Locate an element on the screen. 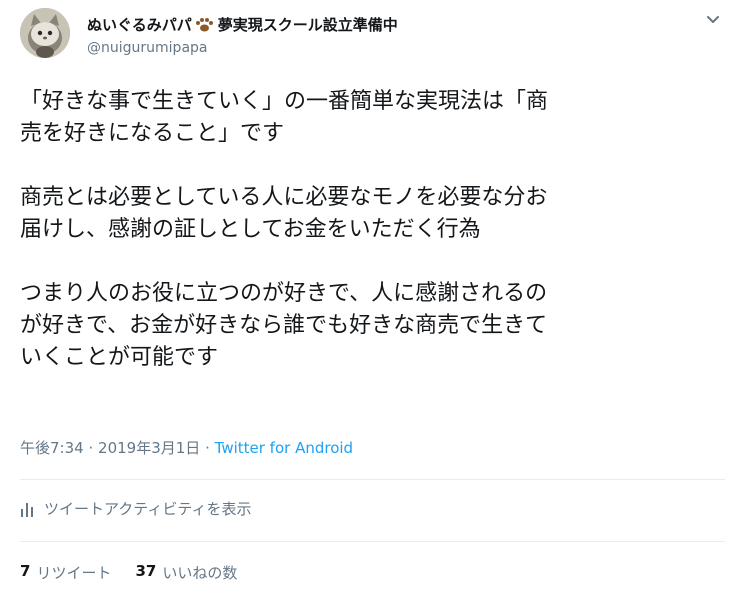  tweet-line: つまり人のお役に立つのが好きで、人に感謝されるの is located at coordinates (284, 293).